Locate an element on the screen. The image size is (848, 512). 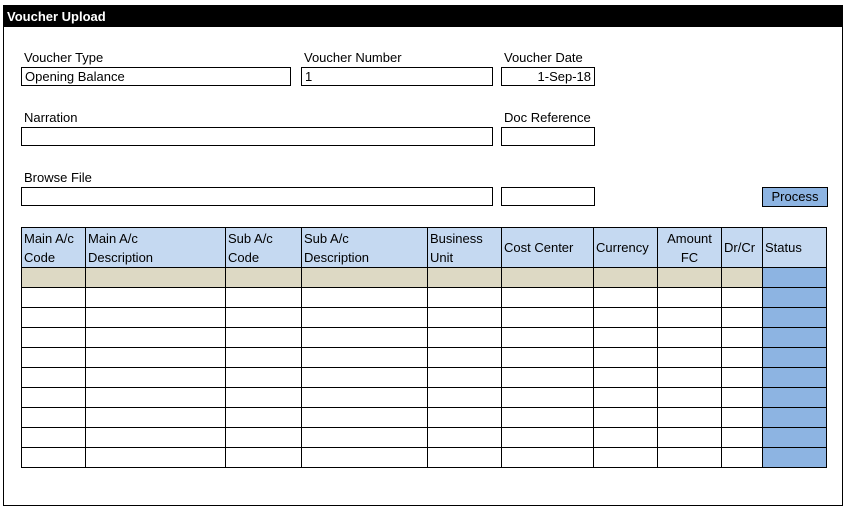
browse-file-field is located at coordinates (257, 196).